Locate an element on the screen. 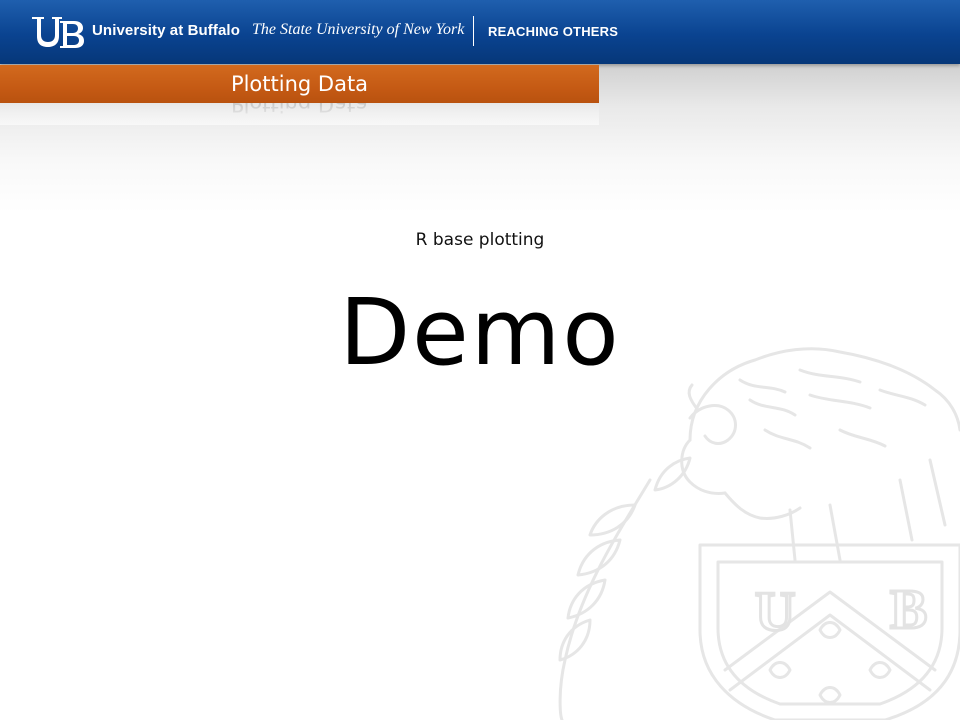  header-divider is located at coordinates (473, 31).